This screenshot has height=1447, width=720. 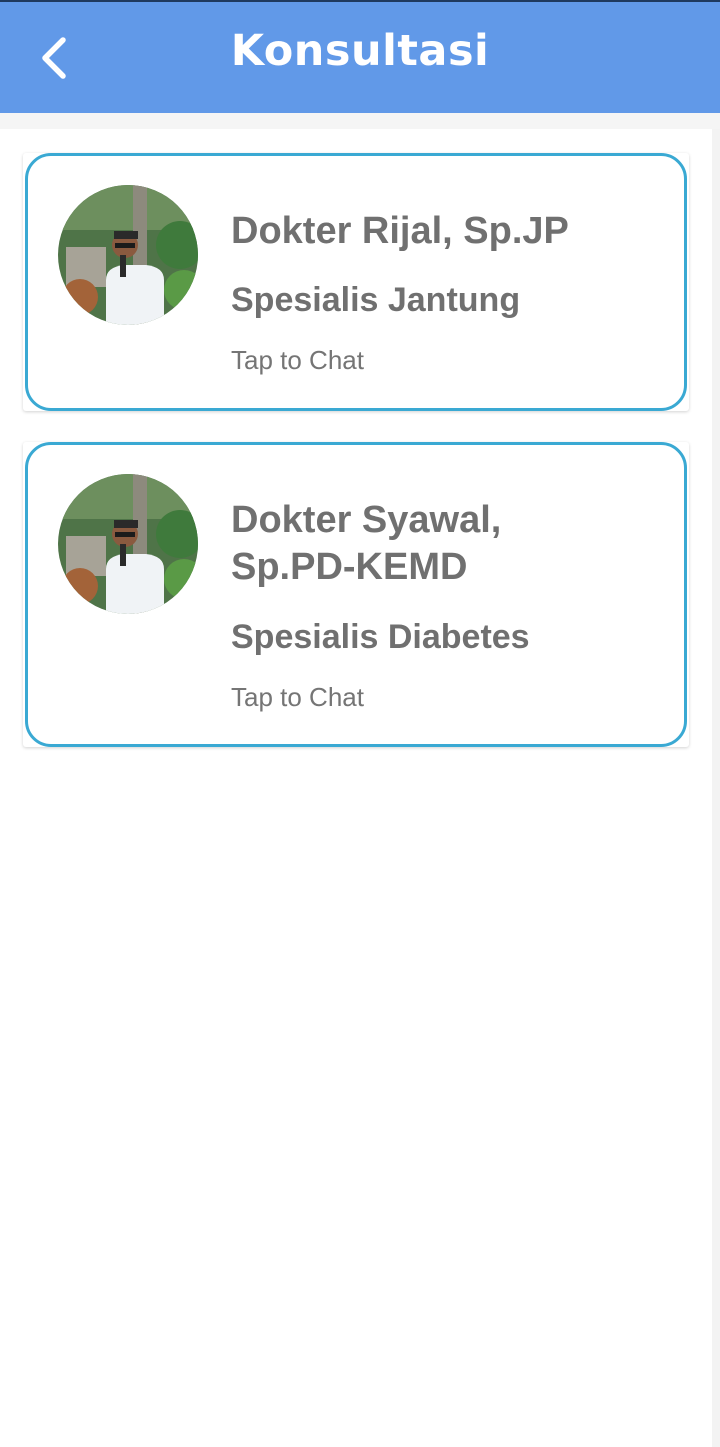 I want to click on app-bar: Konsultasi, so click(x=360, y=56).